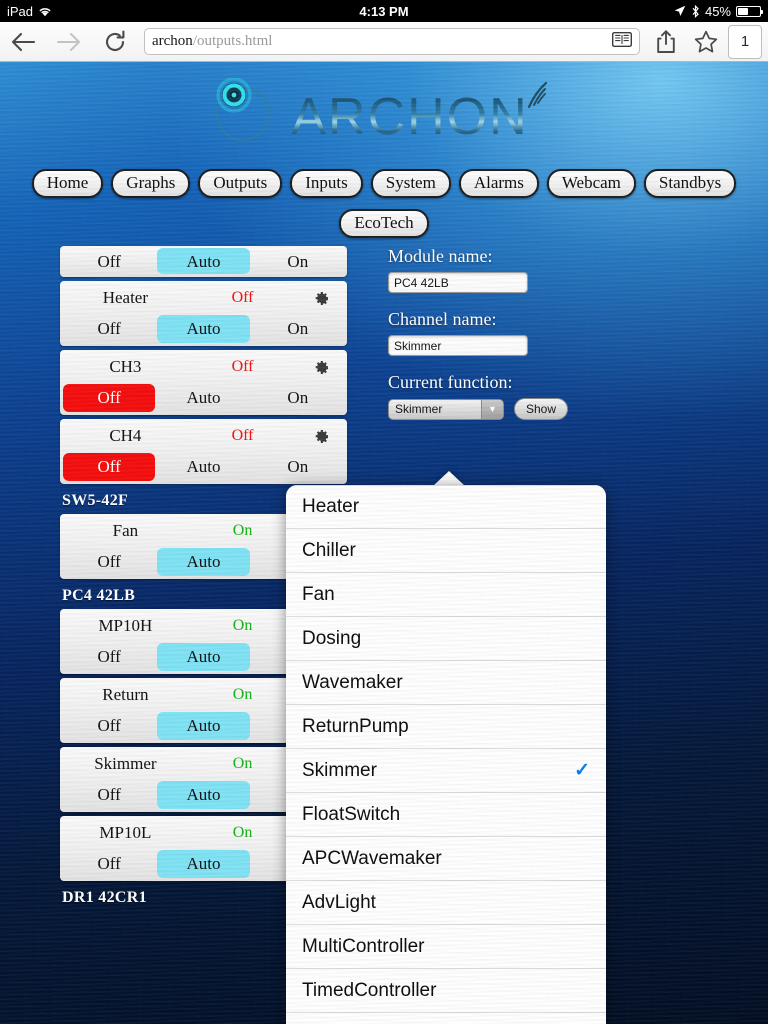 This screenshot has height=1024, width=768. I want to click on function-option-skimmer: Skimmer ✓, so click(446, 771).